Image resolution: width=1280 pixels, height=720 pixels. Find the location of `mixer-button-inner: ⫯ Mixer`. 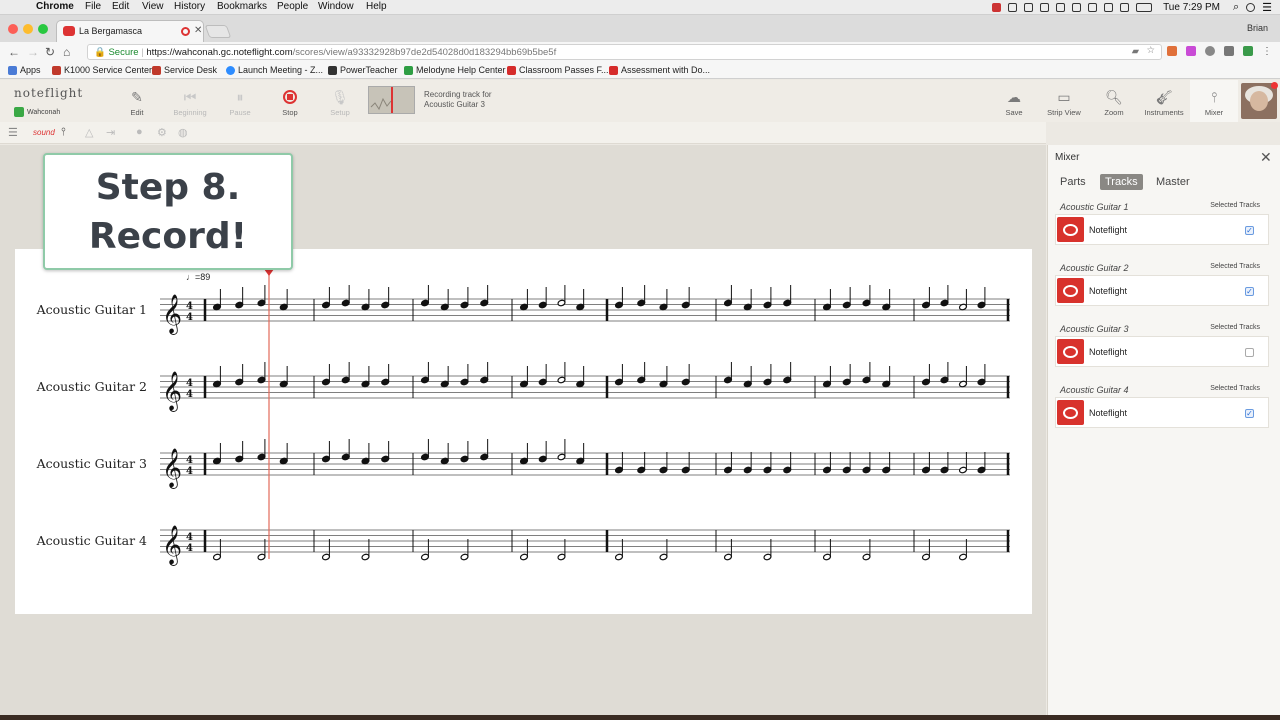

mixer-button-inner: ⫯ Mixer is located at coordinates (1214, 102).